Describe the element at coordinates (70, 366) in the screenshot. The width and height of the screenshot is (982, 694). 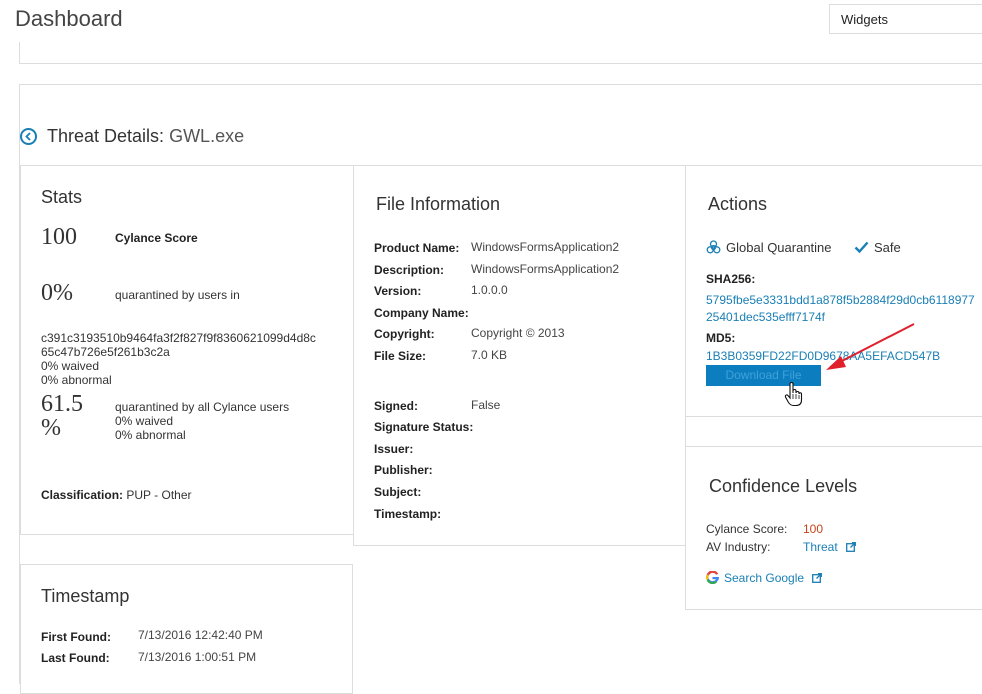
I see `waived-percent: 0% waived` at that location.